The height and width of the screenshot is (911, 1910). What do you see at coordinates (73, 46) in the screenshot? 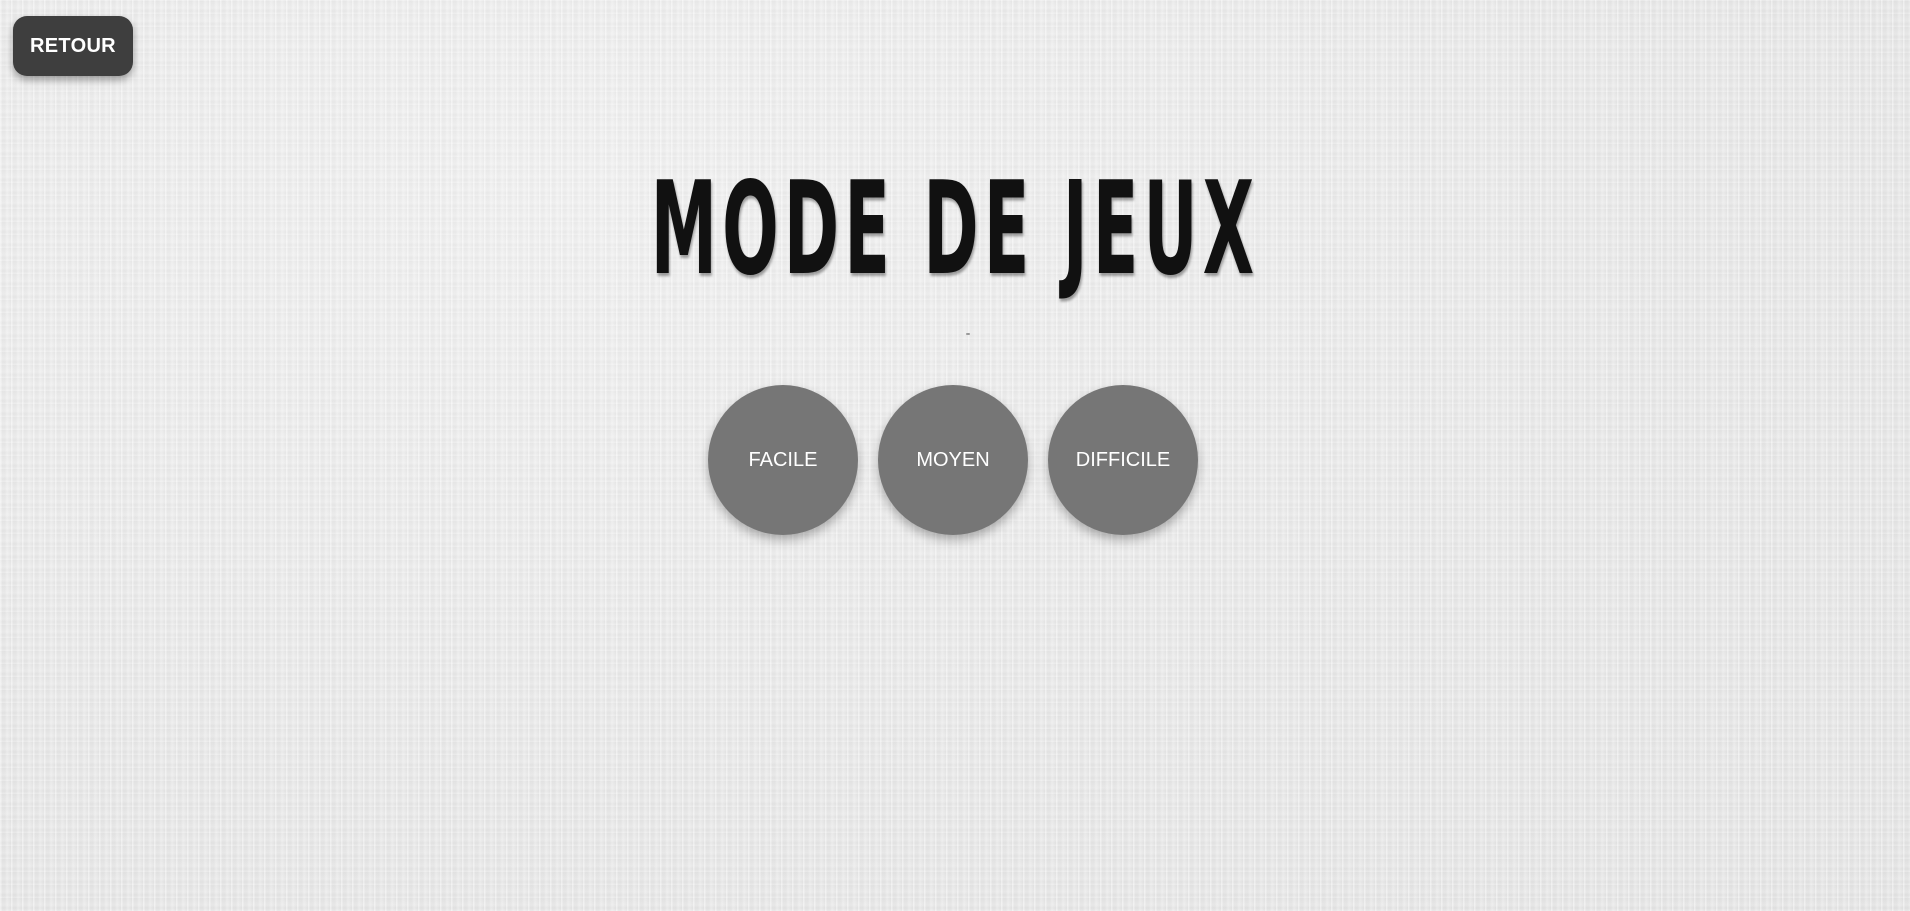
I see `back-button: RETOUR` at bounding box center [73, 46].